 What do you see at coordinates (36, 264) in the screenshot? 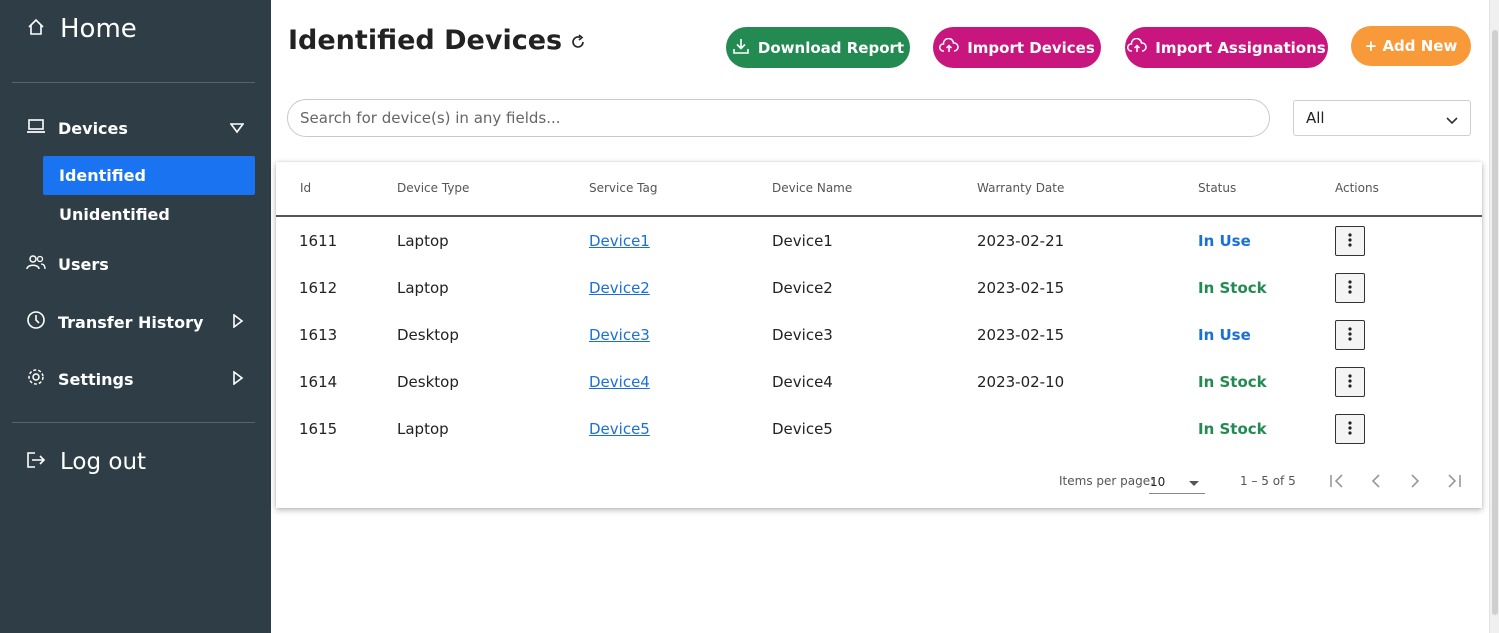
I see `users-icon` at bounding box center [36, 264].